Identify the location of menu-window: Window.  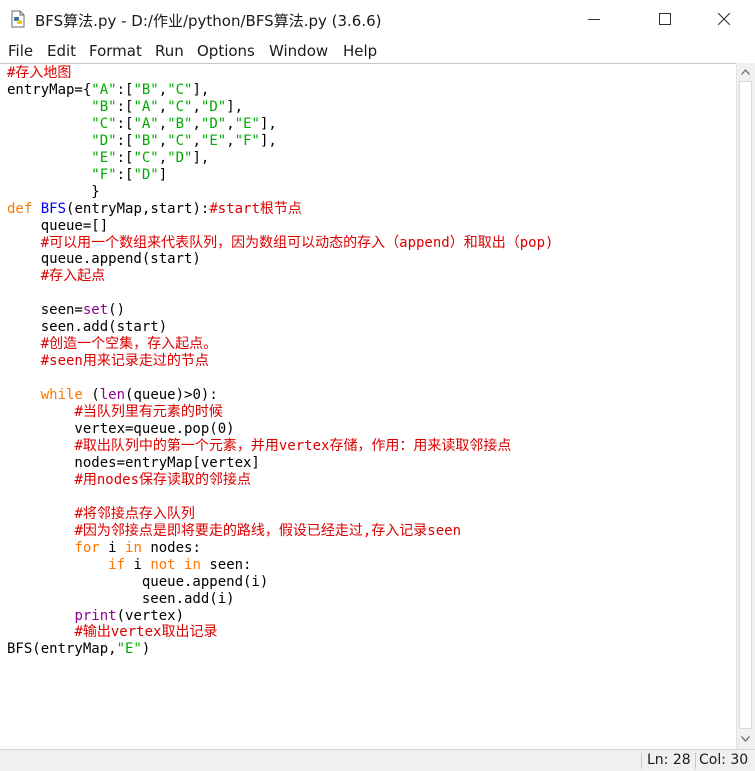
(298, 51).